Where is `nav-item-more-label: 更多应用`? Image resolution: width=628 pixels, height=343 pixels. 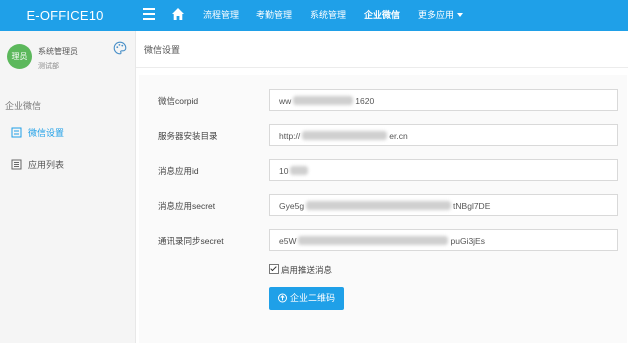 nav-item-more-label: 更多应用 is located at coordinates (436, 15).